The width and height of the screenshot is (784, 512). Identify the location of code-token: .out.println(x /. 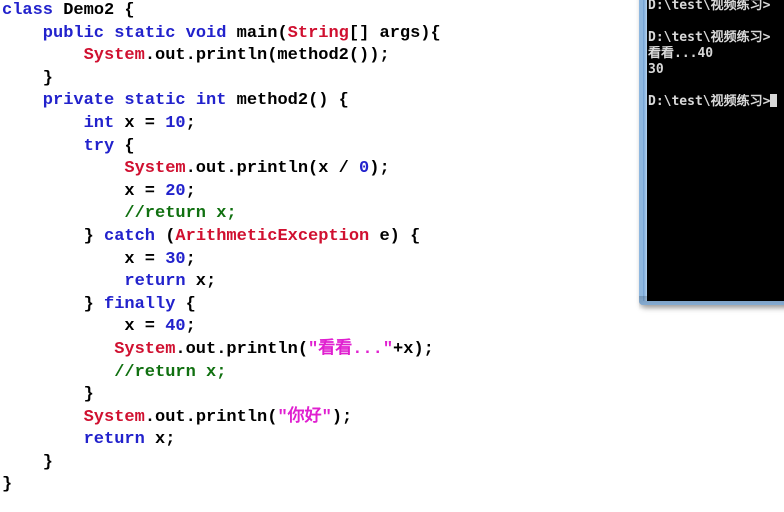
(272, 169).